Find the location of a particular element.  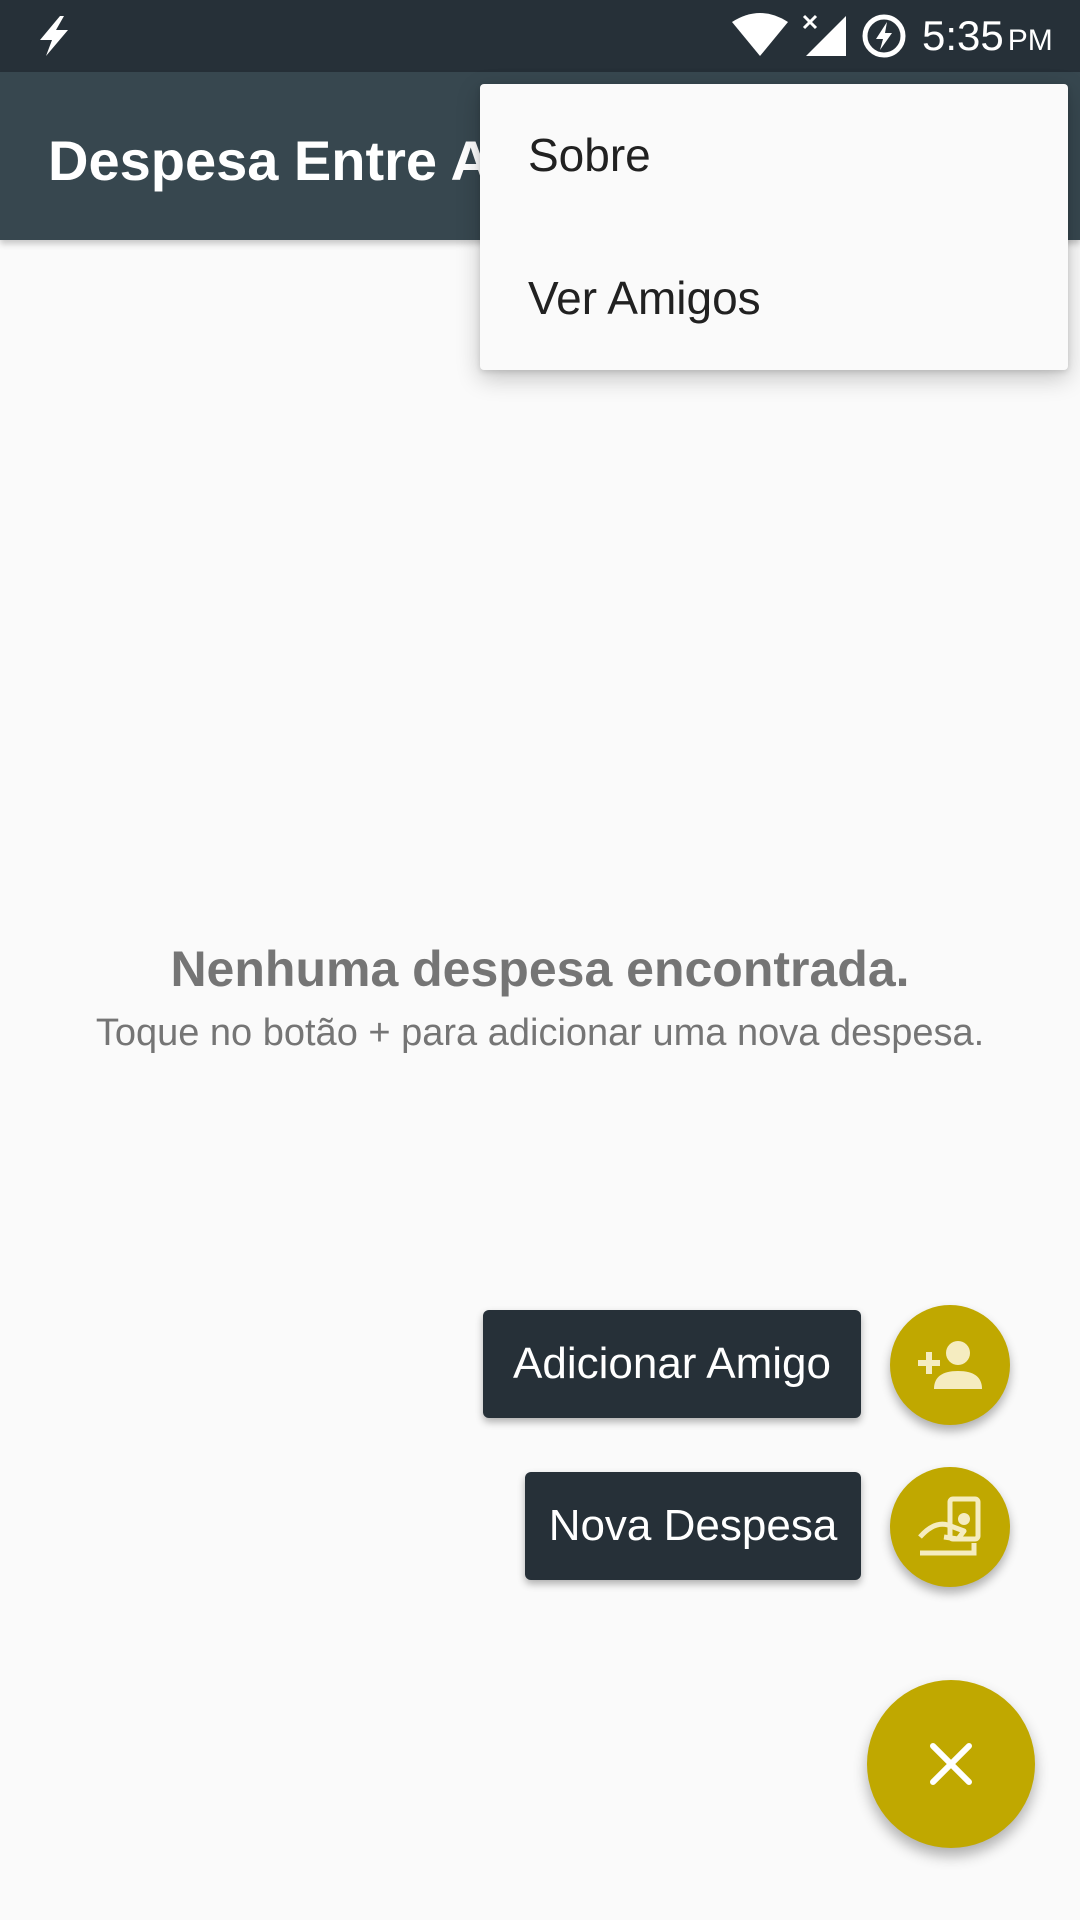

new-expense-button is located at coordinates (950, 1527).